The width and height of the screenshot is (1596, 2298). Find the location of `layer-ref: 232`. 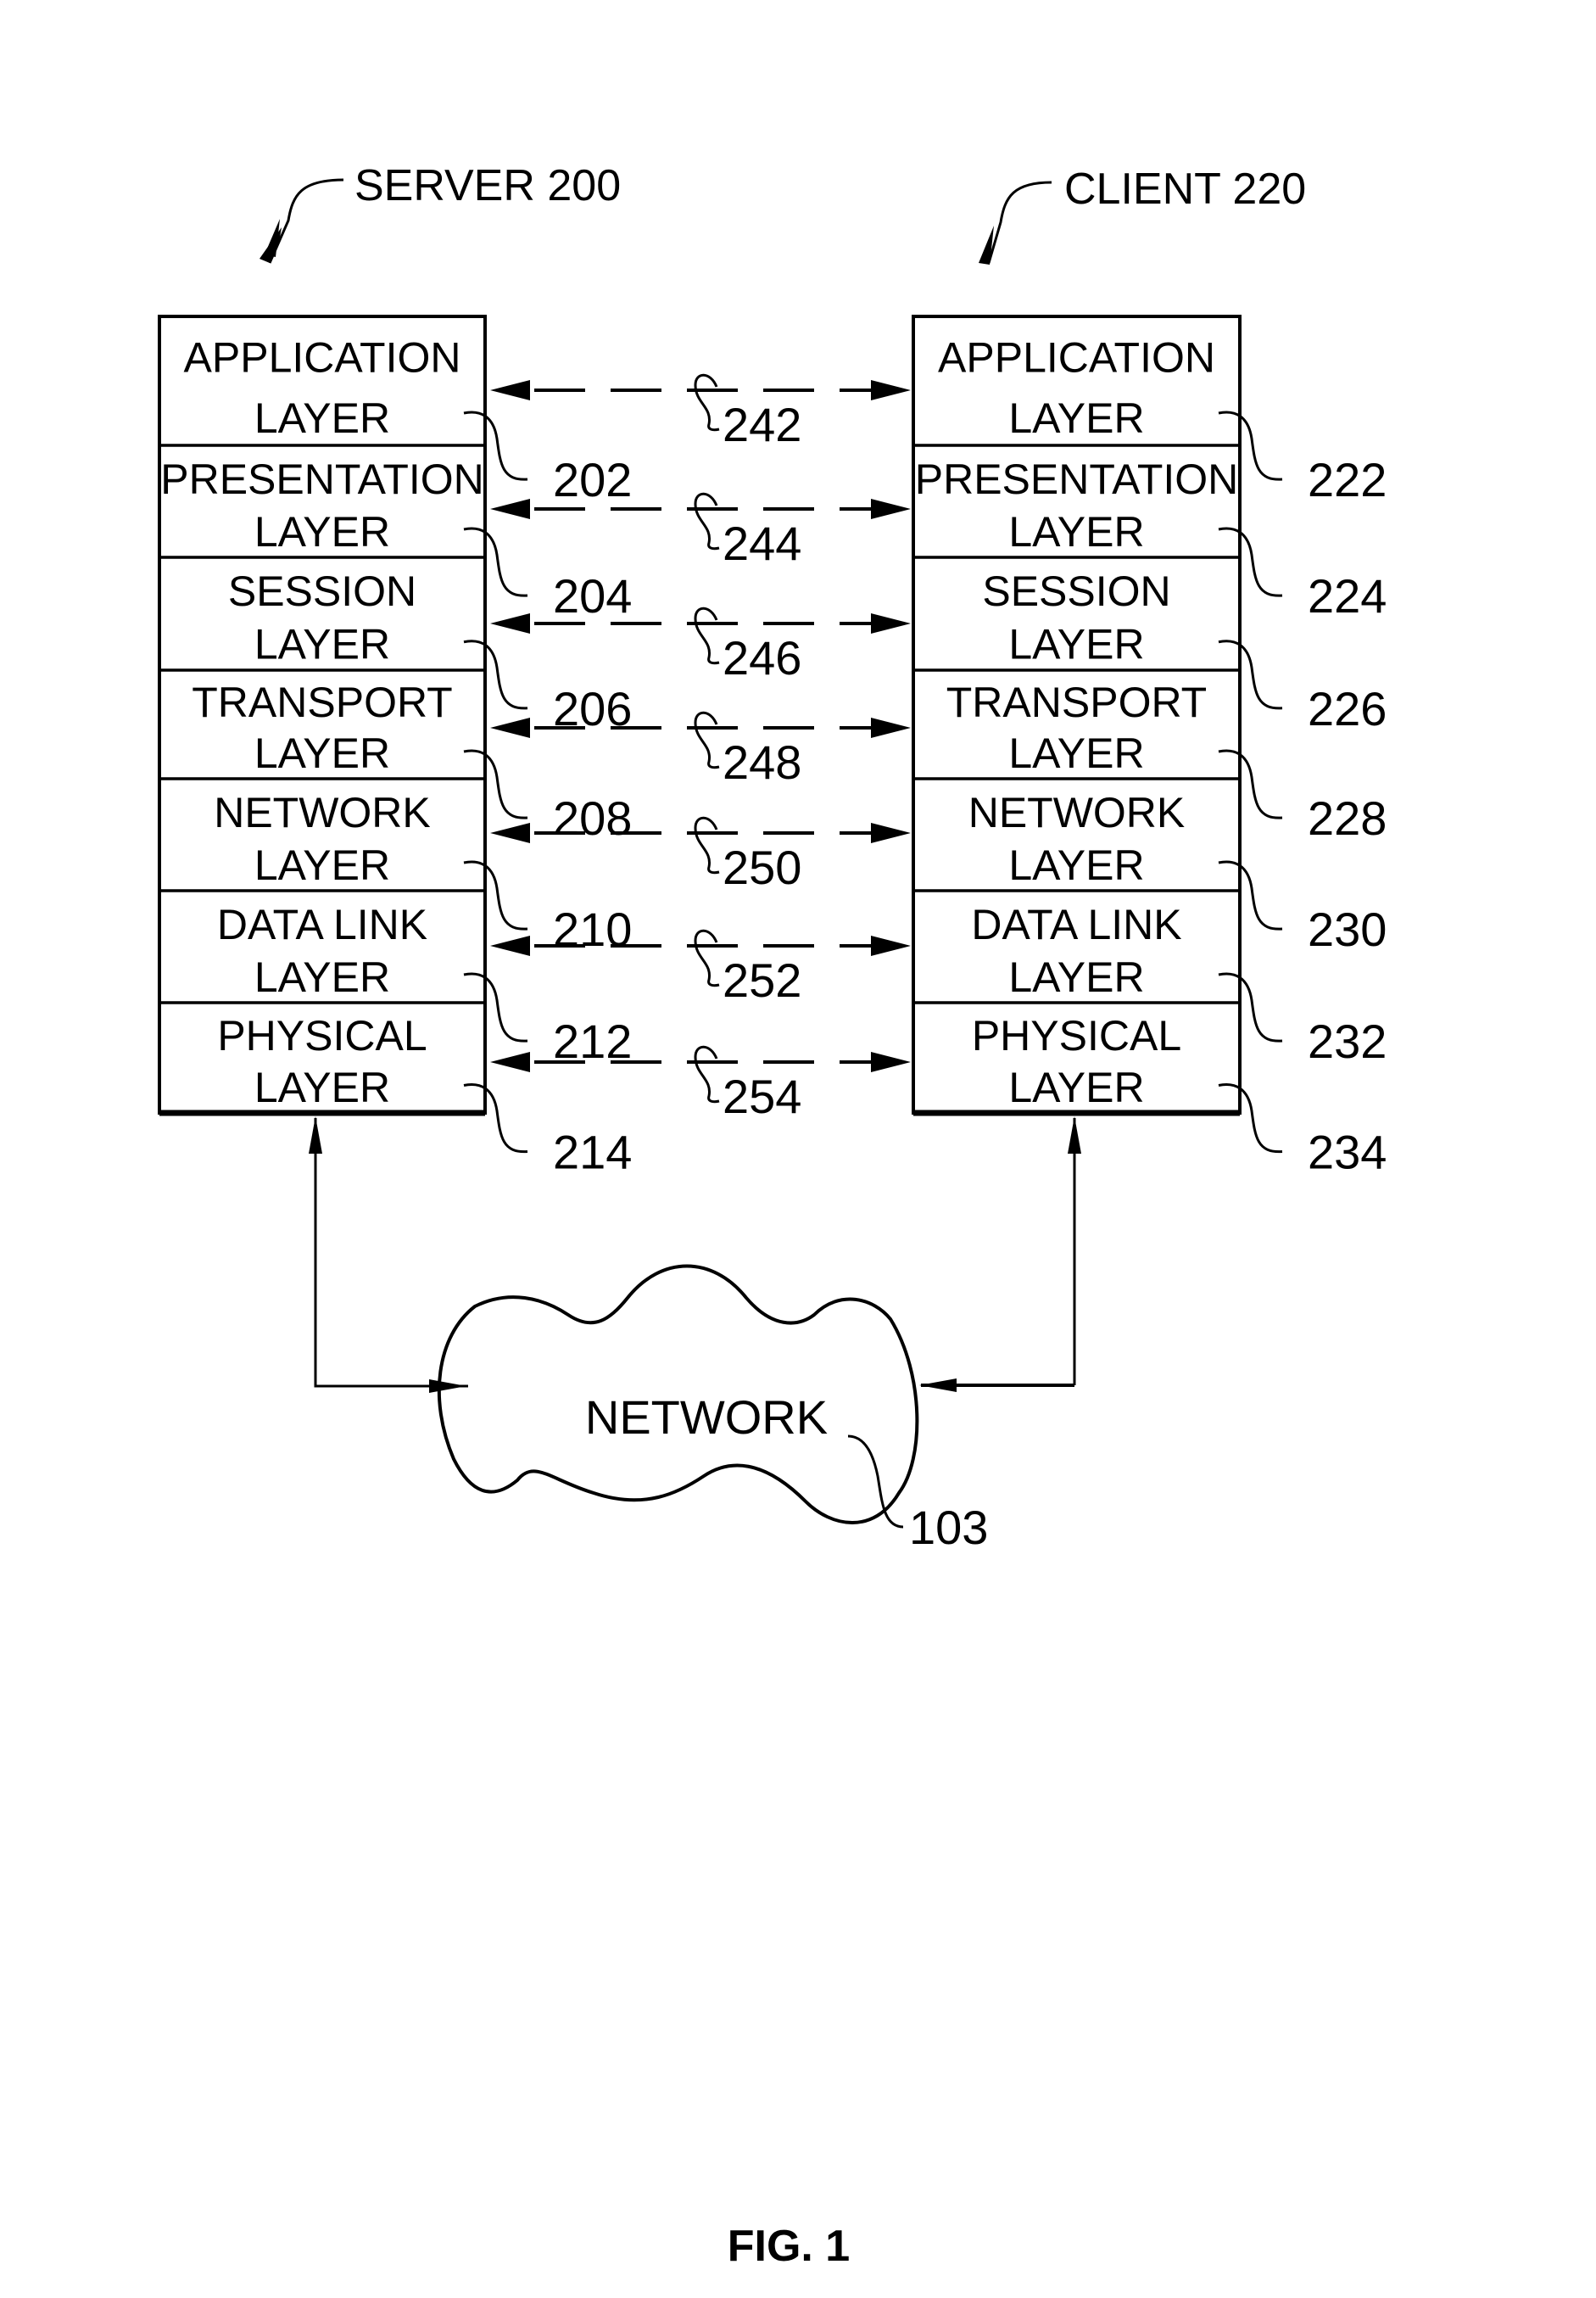

layer-ref: 232 is located at coordinates (1347, 1041).